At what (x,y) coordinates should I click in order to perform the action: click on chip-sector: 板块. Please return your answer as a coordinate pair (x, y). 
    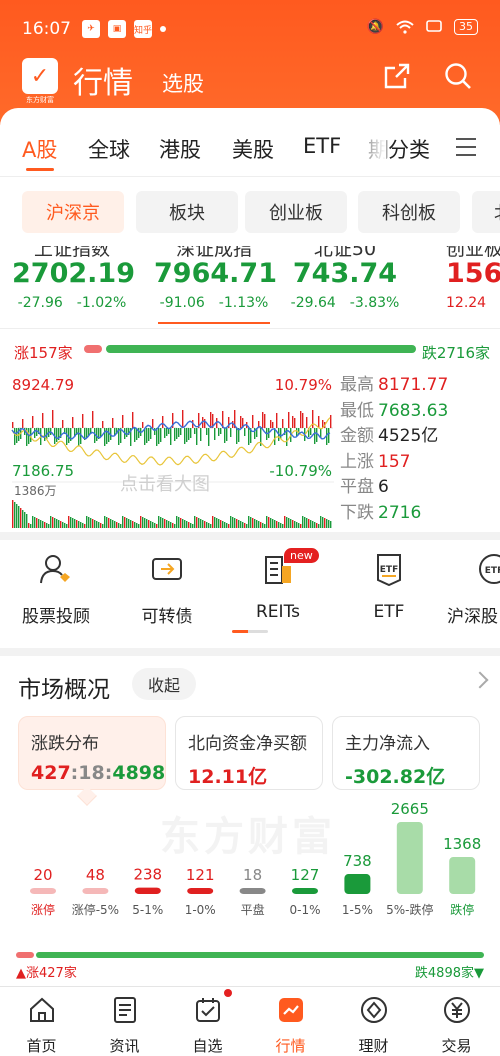
    Looking at the image, I should click on (187, 212).